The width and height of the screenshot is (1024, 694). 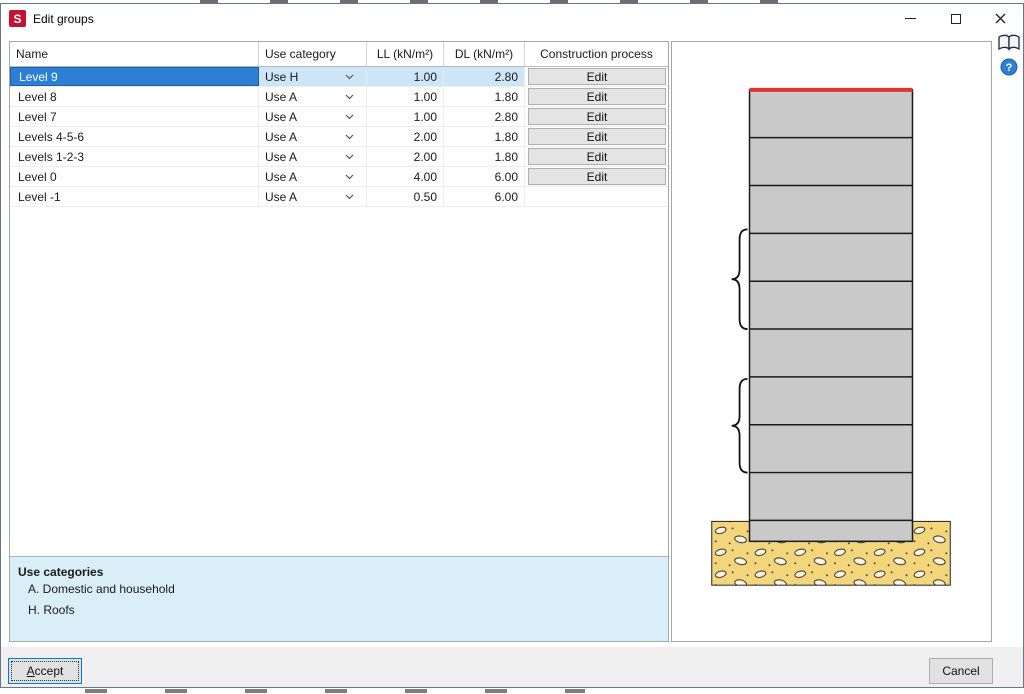 What do you see at coordinates (596, 54) in the screenshot?
I see `header-construction-process: Construction process` at bounding box center [596, 54].